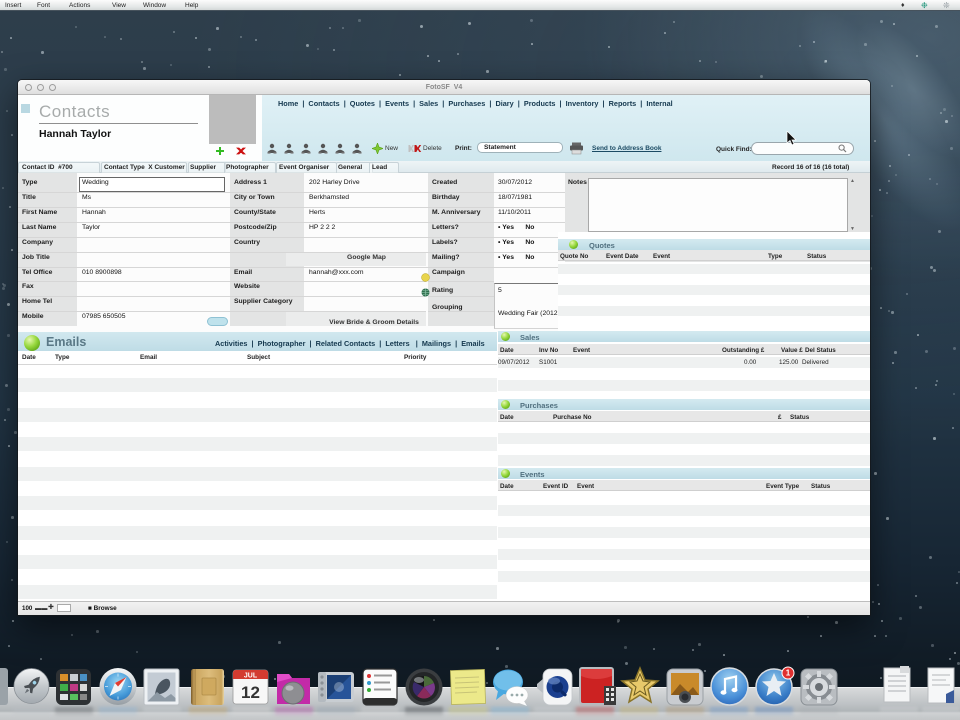 The width and height of the screenshot is (960, 720). I want to click on svg-text: 1, so click(788, 673).